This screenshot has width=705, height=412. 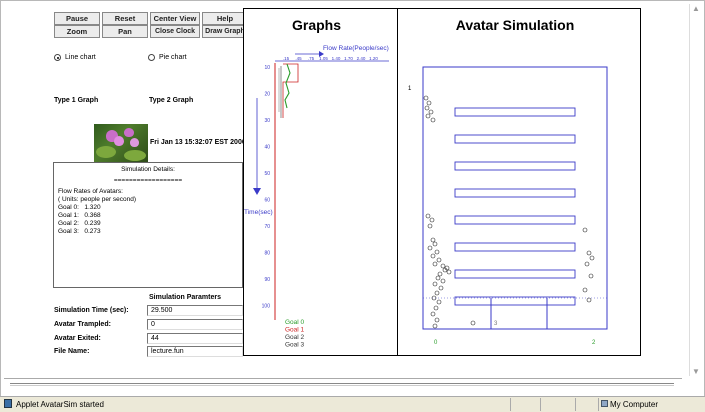 I want to click on line-chart-radio: Line chart, so click(x=75, y=57).